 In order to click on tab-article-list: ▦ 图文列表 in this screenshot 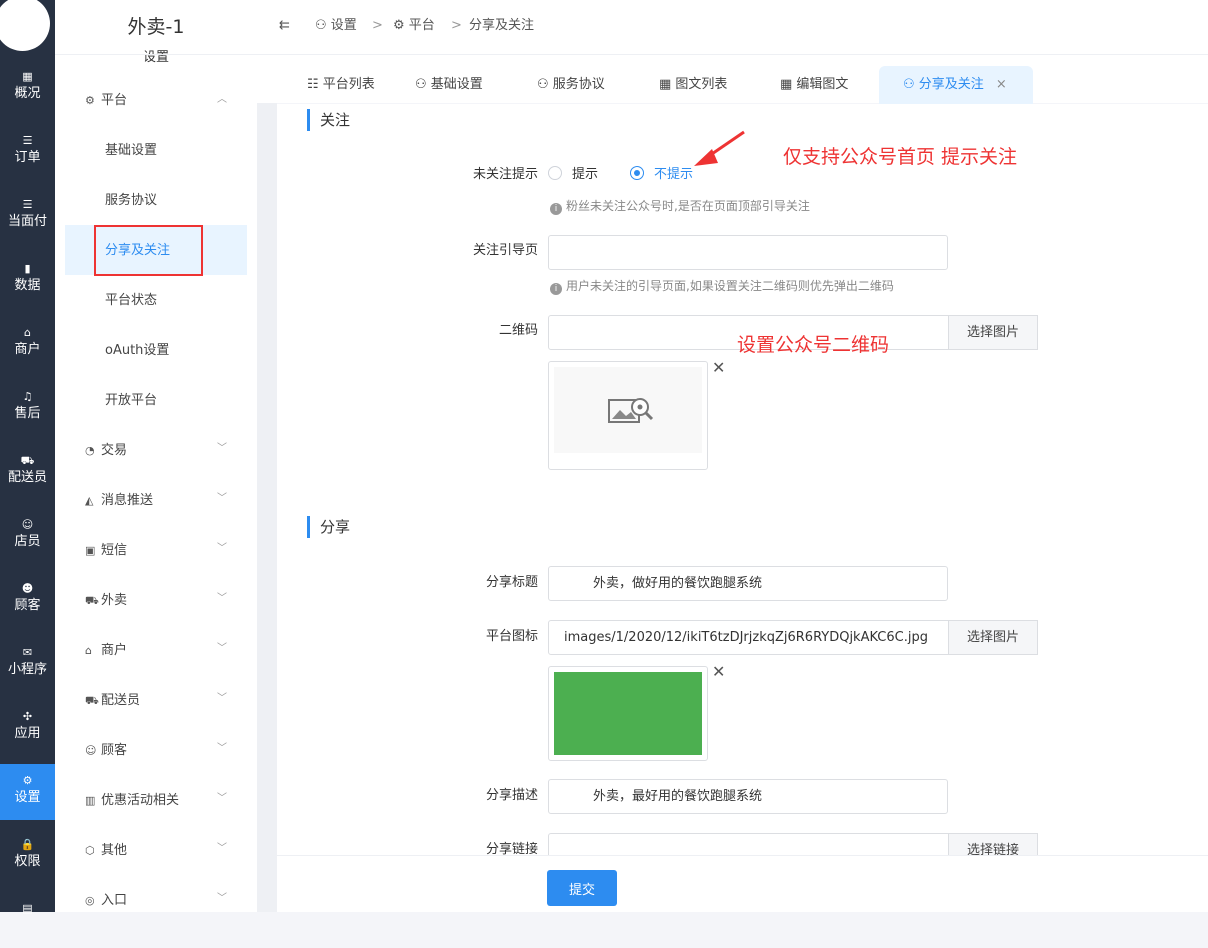, I will do `click(693, 85)`.